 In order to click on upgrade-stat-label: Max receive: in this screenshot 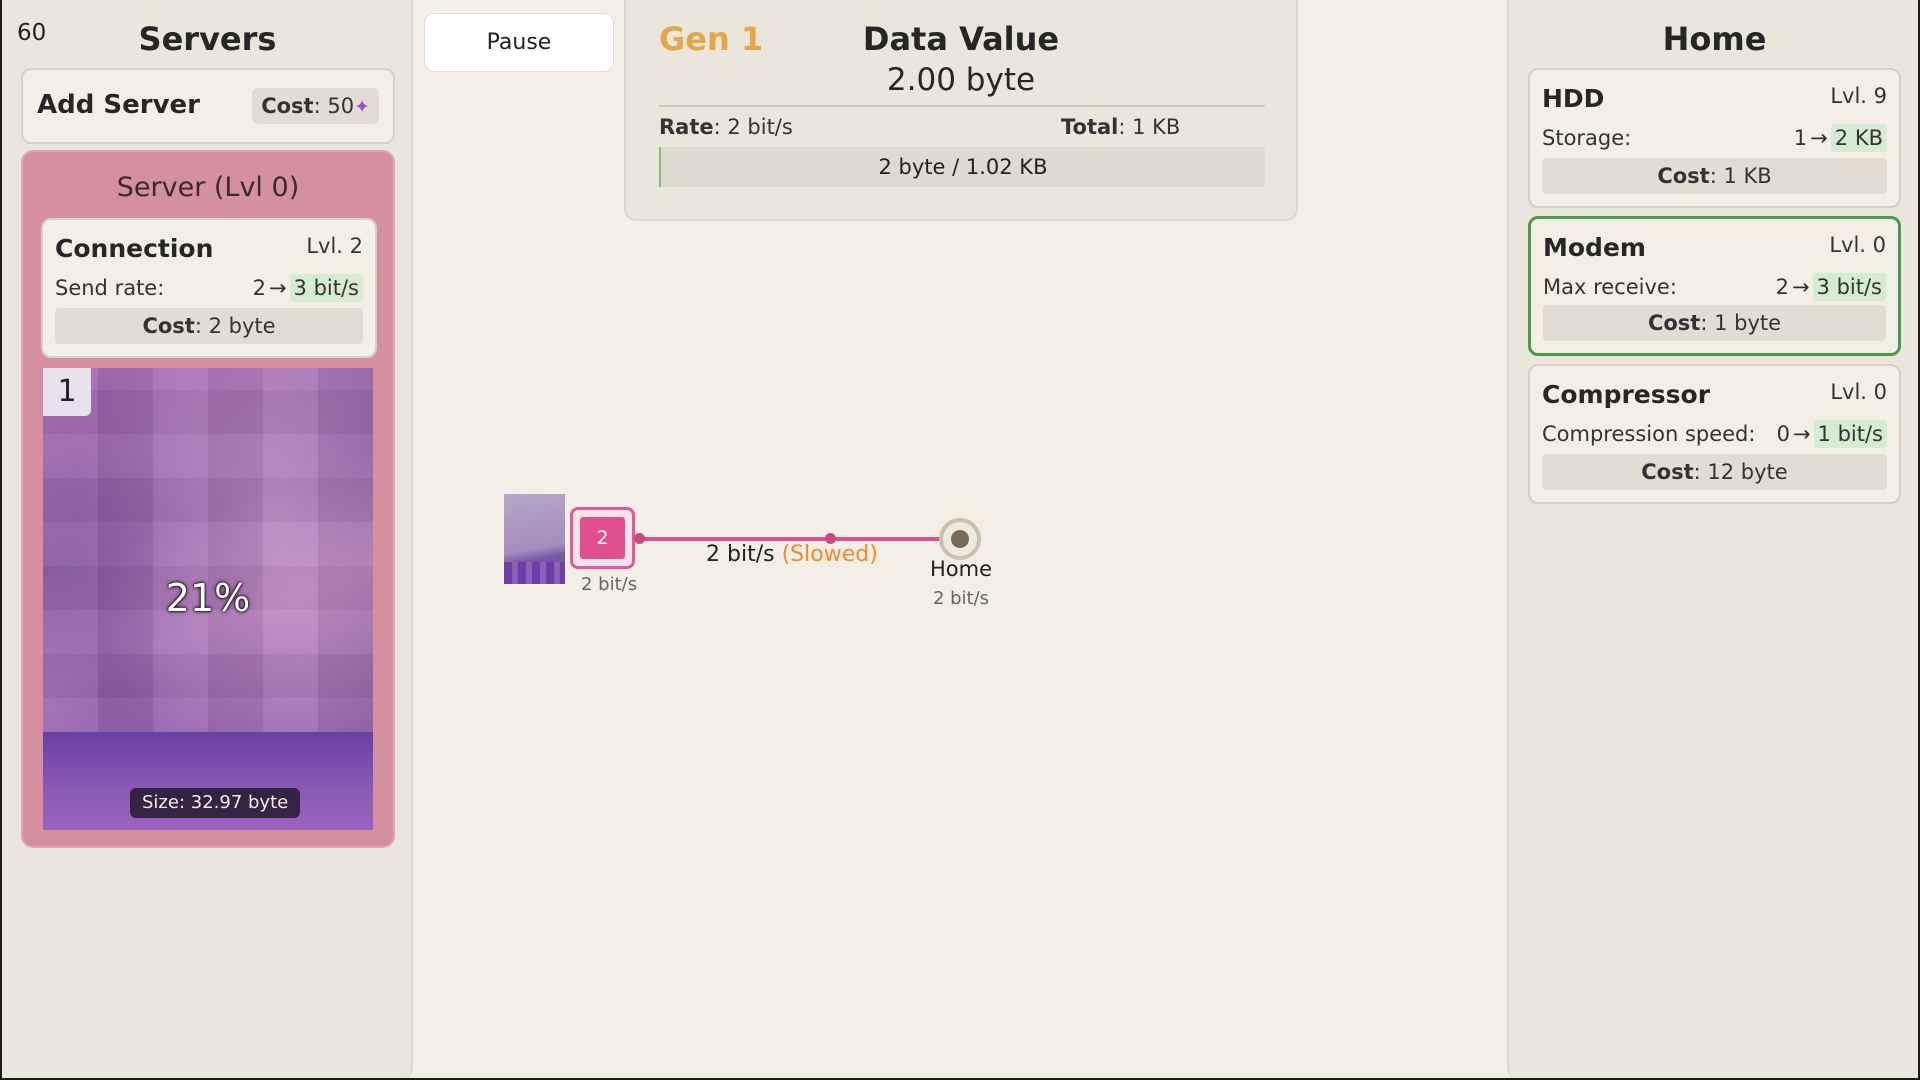, I will do `click(1610, 287)`.